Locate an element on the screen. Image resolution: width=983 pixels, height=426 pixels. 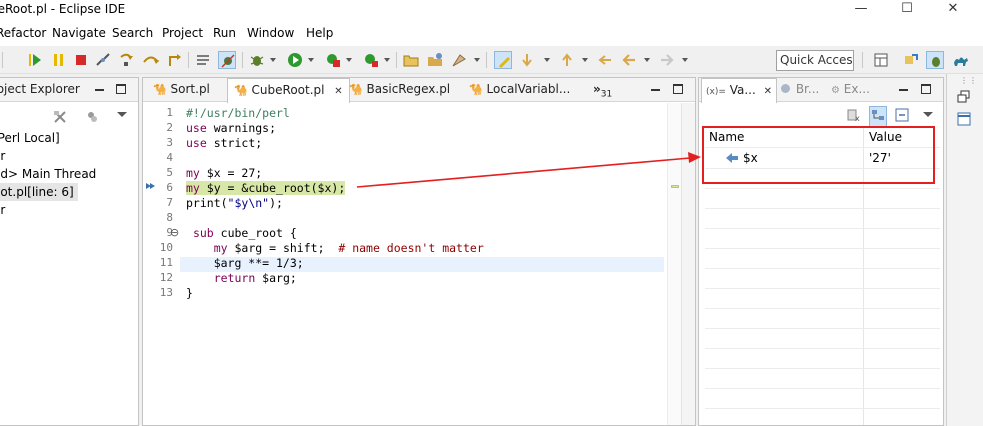
next-annotation-icon is located at coordinates (527, 60).